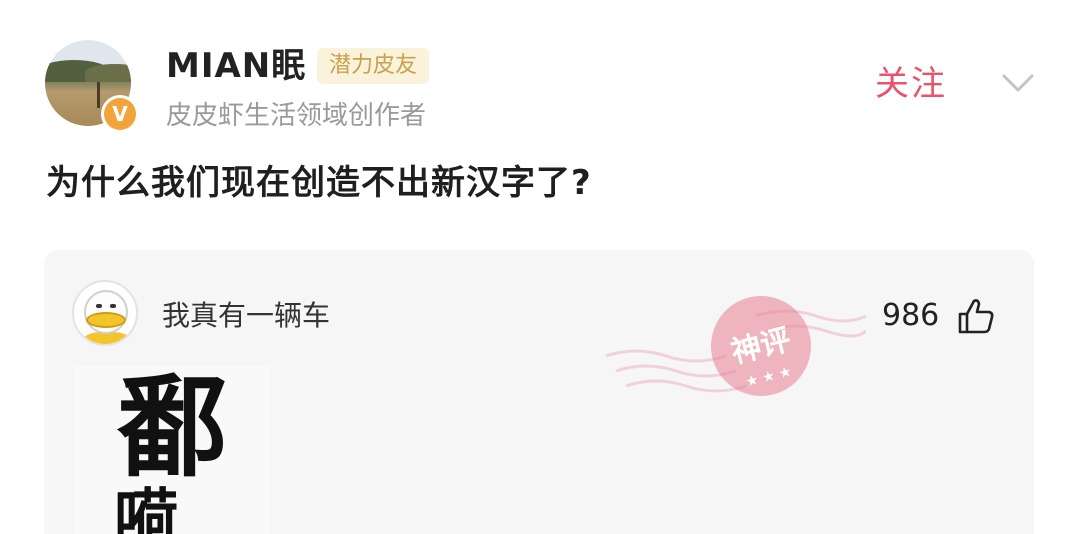 This screenshot has height=534, width=1079. What do you see at coordinates (296, 116) in the screenshot?
I see `author-description: 皮皮虾生活领域创作者` at bounding box center [296, 116].